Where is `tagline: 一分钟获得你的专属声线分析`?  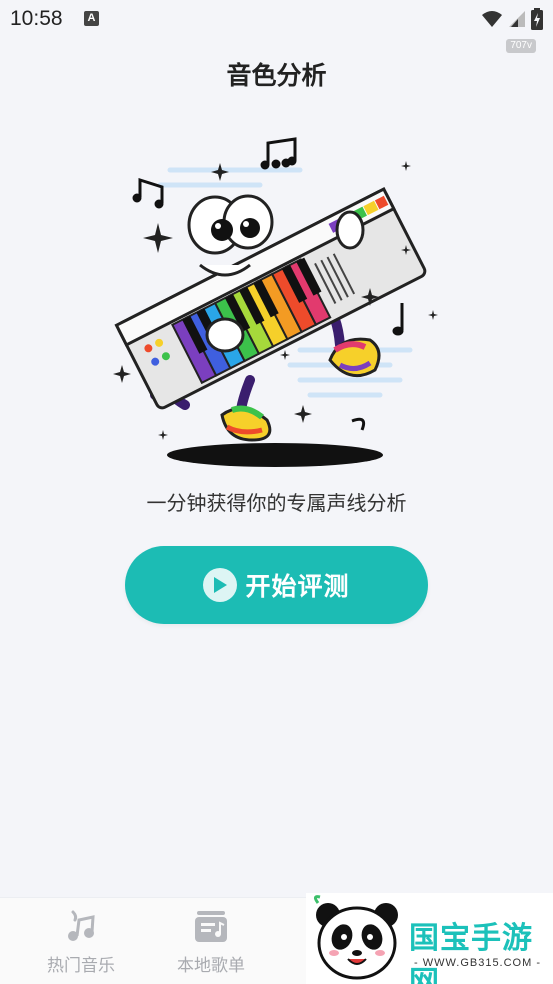
tagline: 一分钟获得你的专属声线分析 is located at coordinates (276, 503).